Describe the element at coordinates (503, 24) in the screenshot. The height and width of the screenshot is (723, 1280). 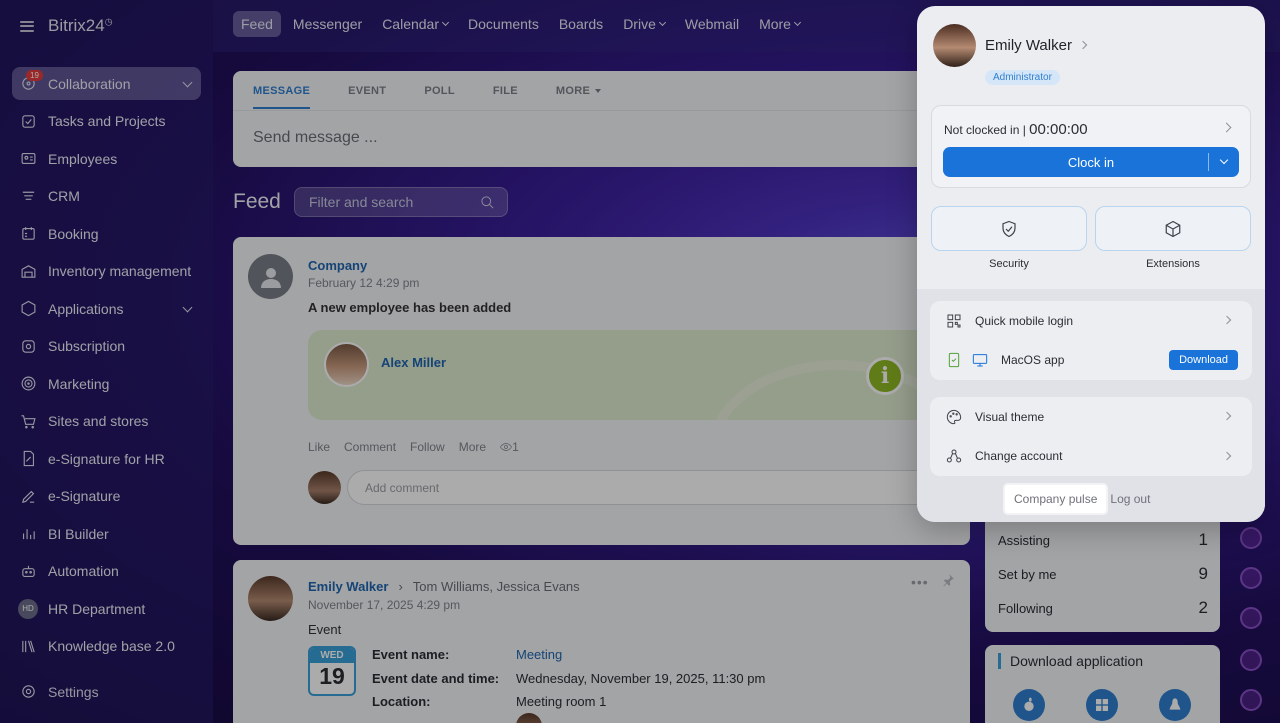
I see `tab-documents: Documents` at that location.